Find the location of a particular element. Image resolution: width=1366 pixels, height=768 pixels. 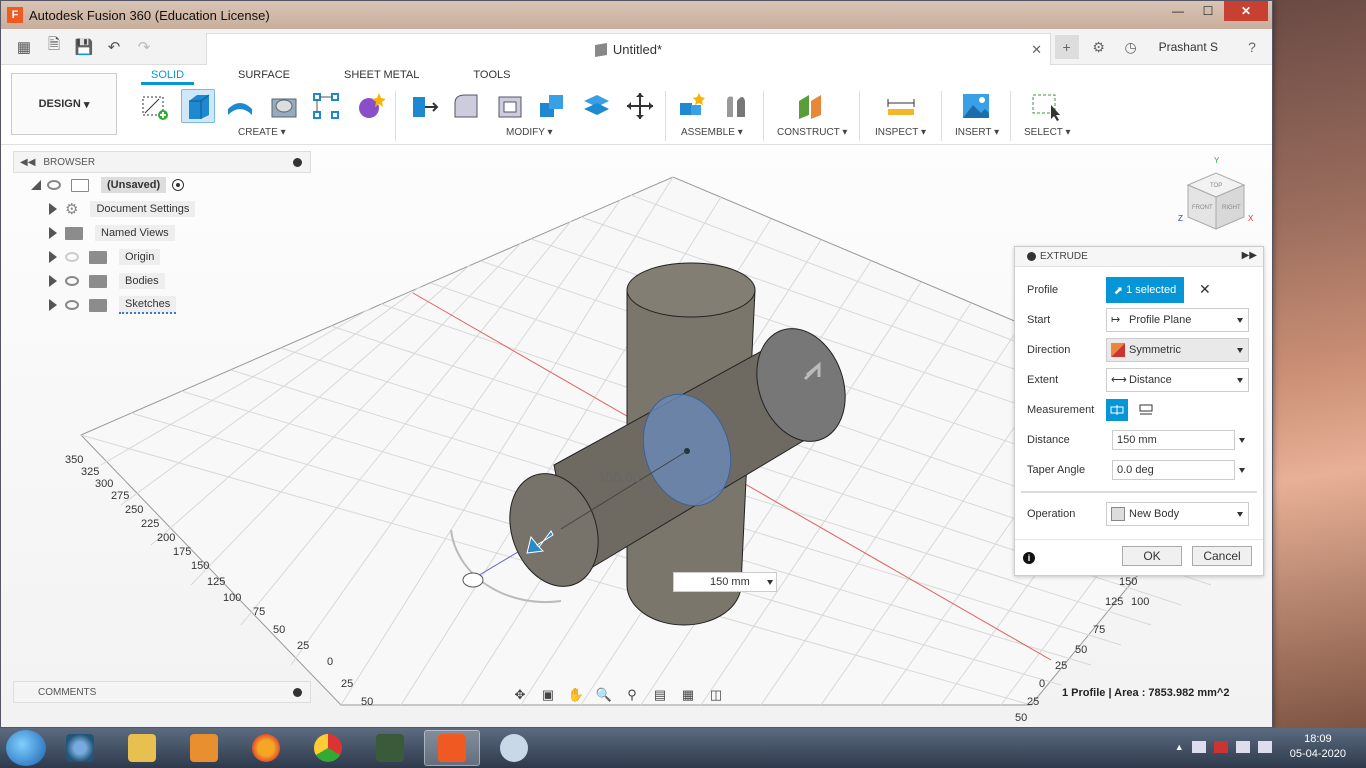

browser-header: ◀◀ BROWSER is located at coordinates (162, 162).